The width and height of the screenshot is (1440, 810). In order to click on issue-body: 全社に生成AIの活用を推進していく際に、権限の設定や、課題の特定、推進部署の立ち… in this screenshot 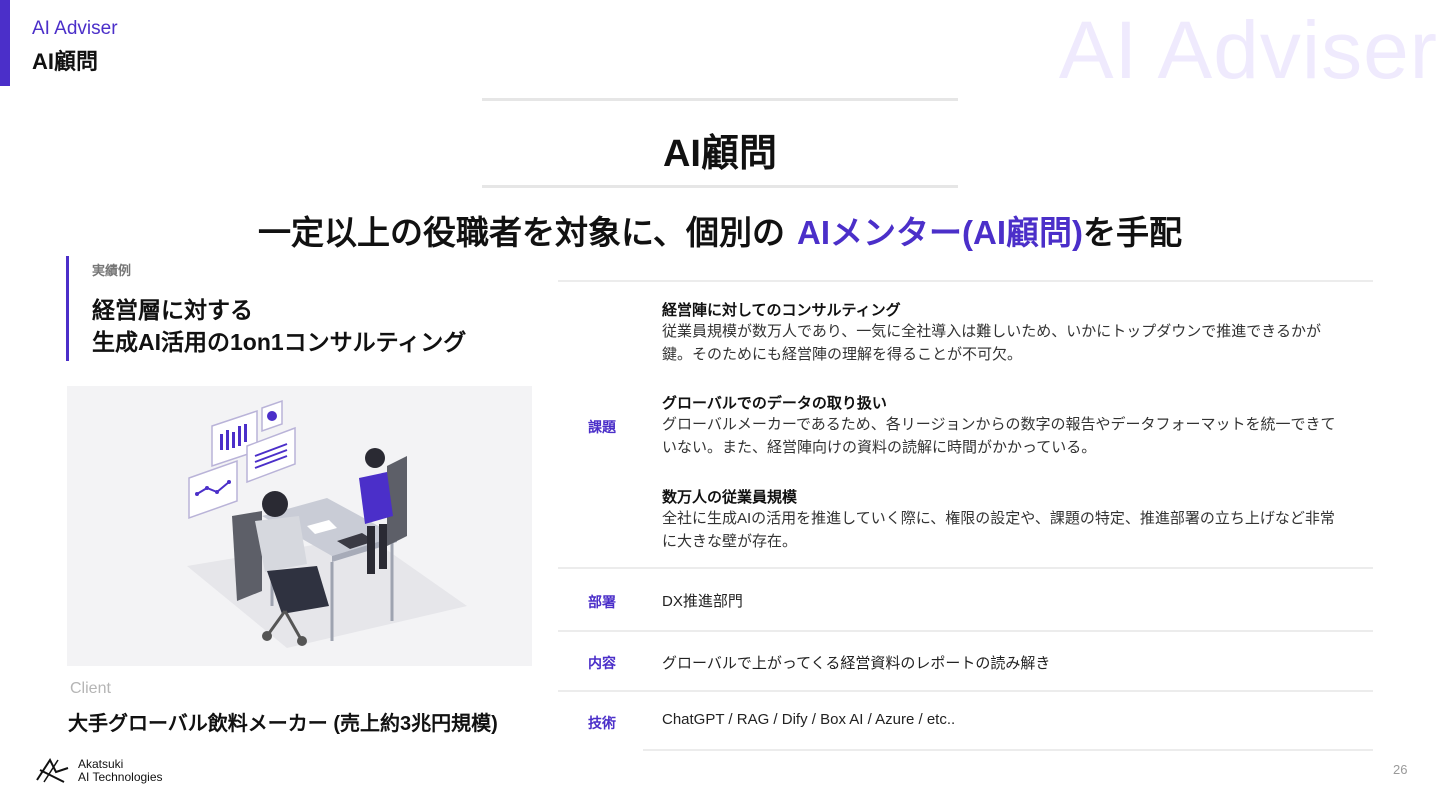, I will do `click(998, 530)`.